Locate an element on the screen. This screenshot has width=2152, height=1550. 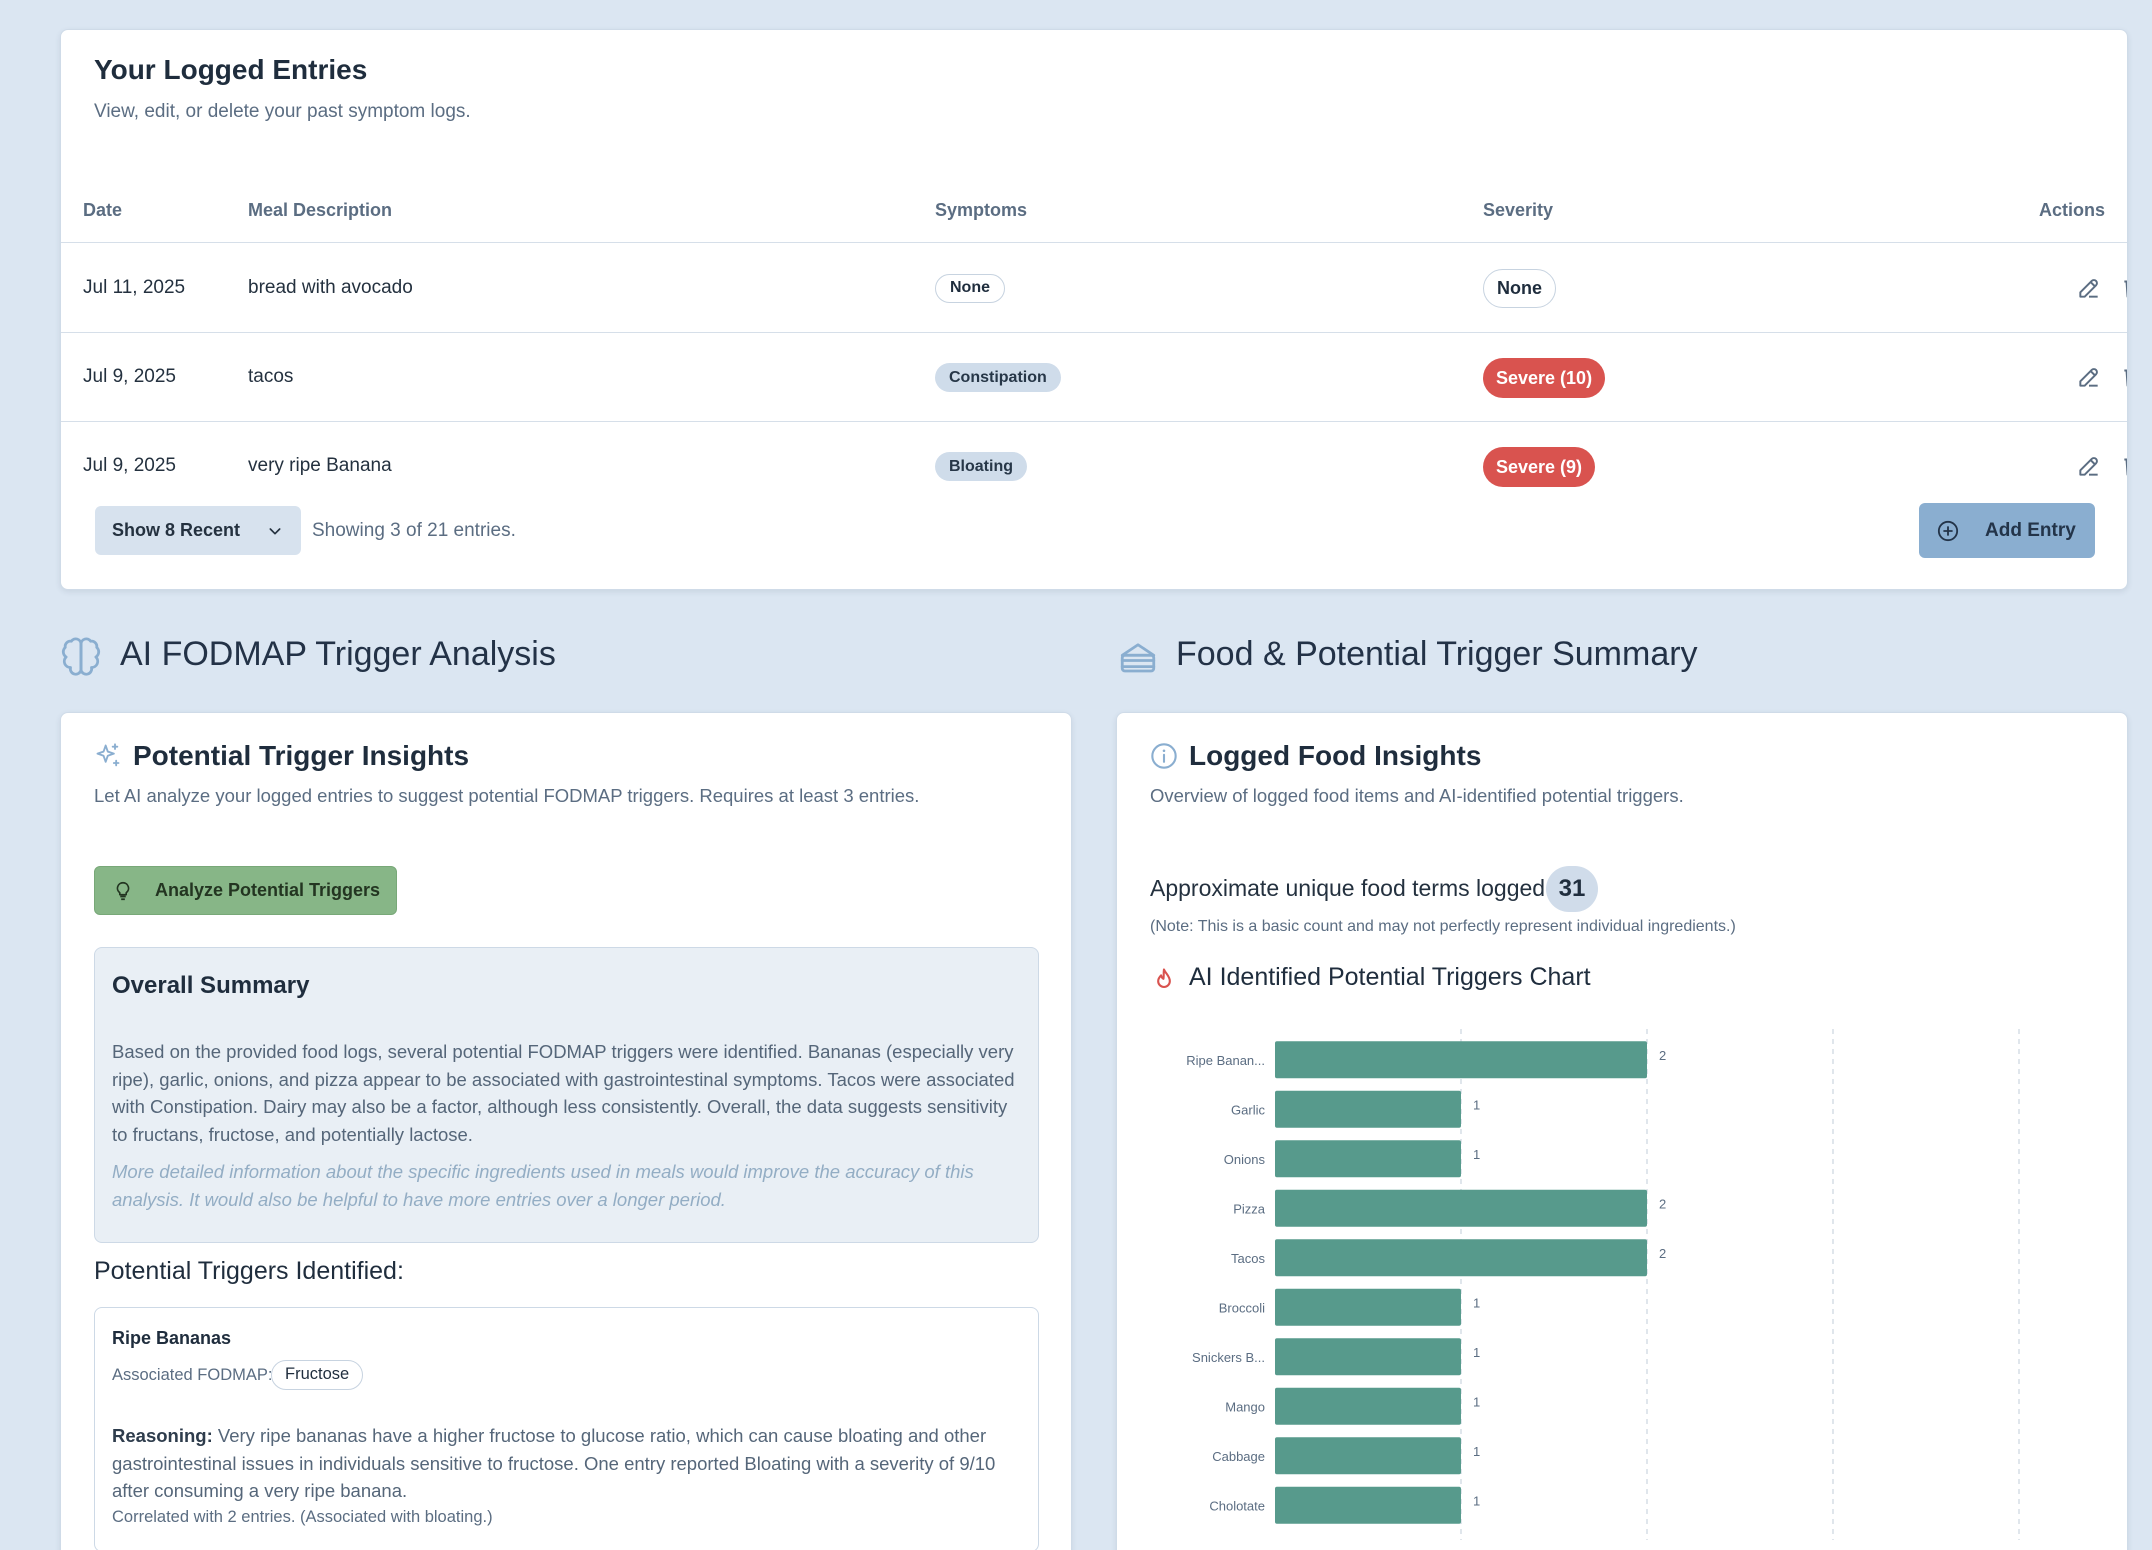
y-tick-label: Cabbage is located at coordinates (1238, 1456).